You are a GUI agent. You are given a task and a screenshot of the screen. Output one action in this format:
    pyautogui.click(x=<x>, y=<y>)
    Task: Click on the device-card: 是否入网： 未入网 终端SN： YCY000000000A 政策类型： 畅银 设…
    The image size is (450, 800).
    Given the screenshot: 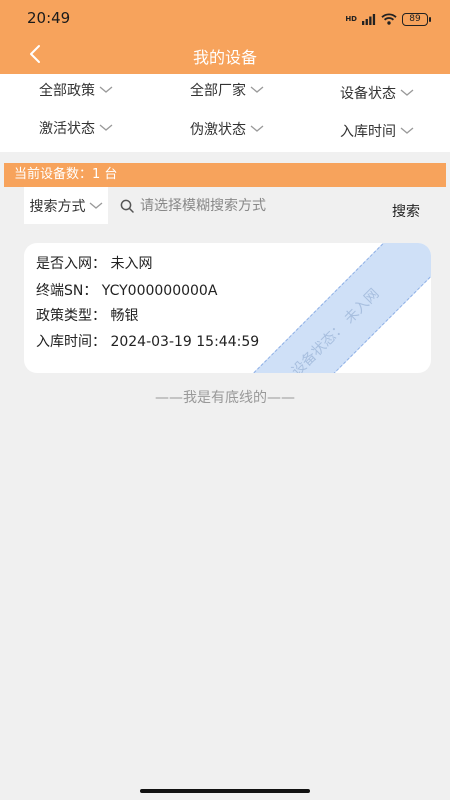 What is the action you would take?
    pyautogui.click(x=227, y=308)
    